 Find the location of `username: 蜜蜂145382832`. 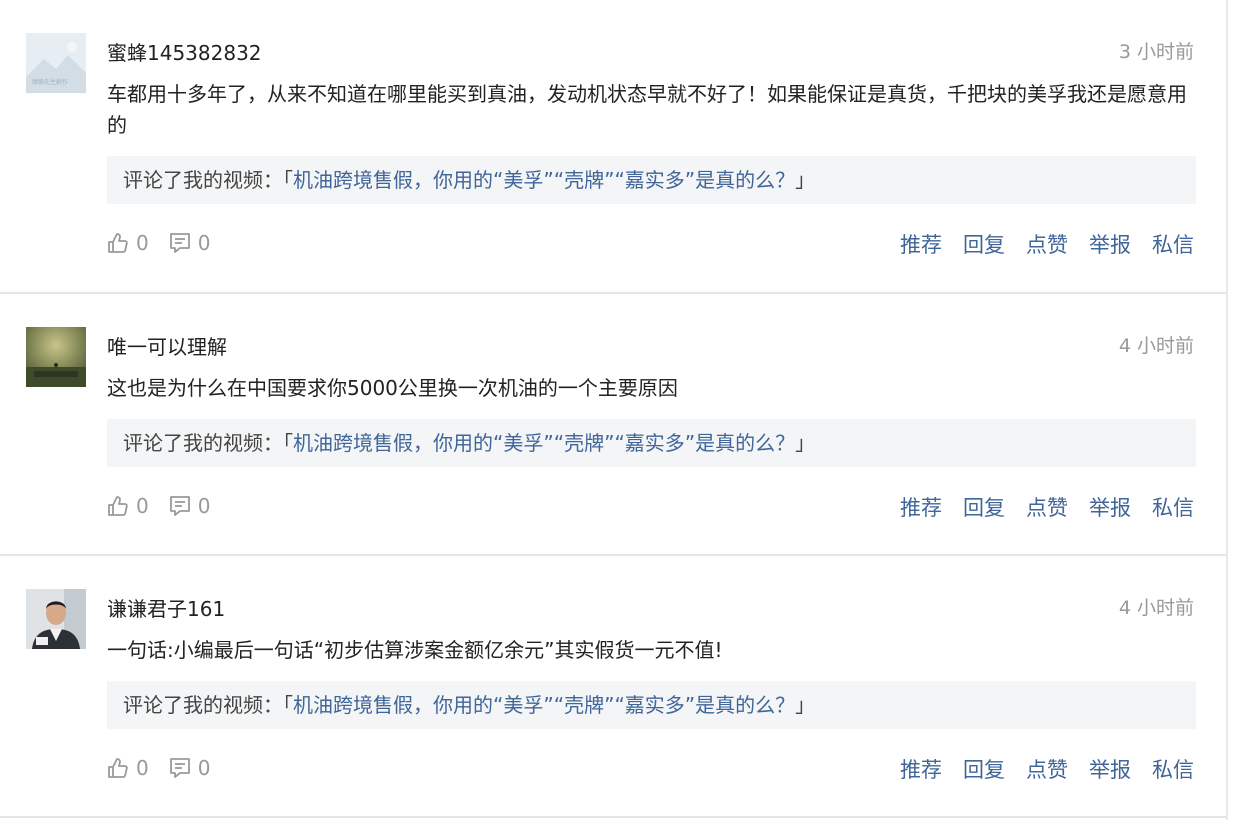

username: 蜜蜂145382832 is located at coordinates (184, 51).